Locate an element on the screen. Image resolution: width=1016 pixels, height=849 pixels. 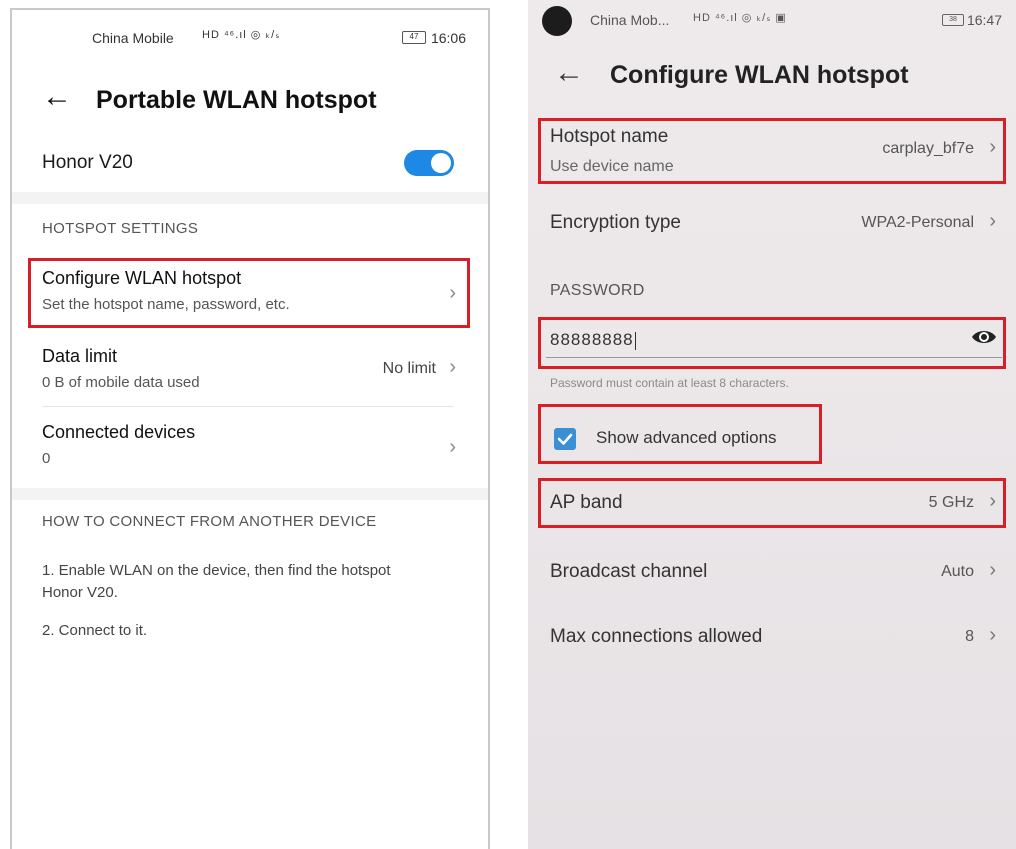
password-text: 88888888 is located at coordinates (592, 339).